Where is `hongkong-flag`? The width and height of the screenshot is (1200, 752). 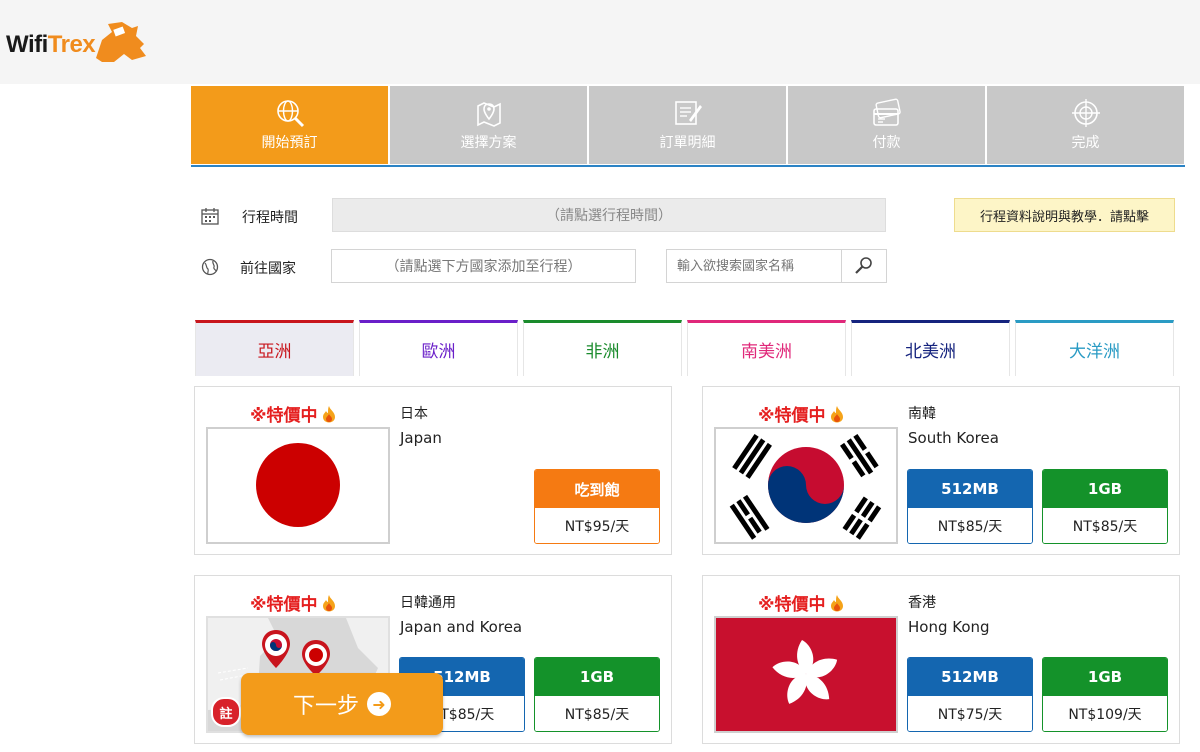 hongkong-flag is located at coordinates (806, 674).